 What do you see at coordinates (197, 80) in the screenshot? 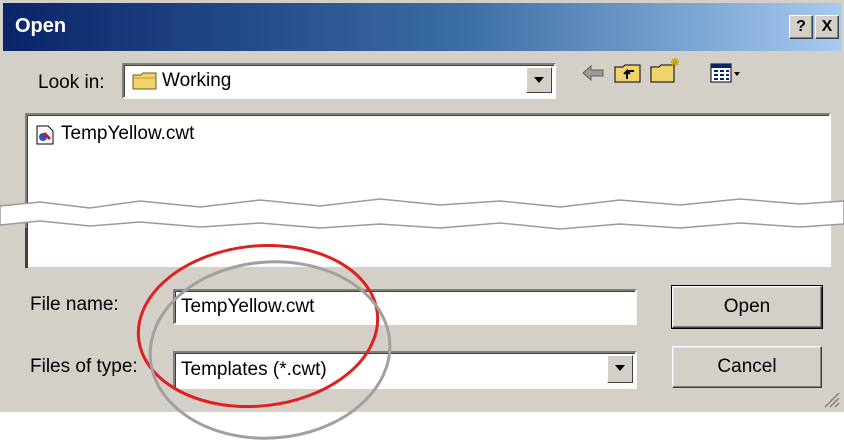
I see `look-in-value: Working` at bounding box center [197, 80].